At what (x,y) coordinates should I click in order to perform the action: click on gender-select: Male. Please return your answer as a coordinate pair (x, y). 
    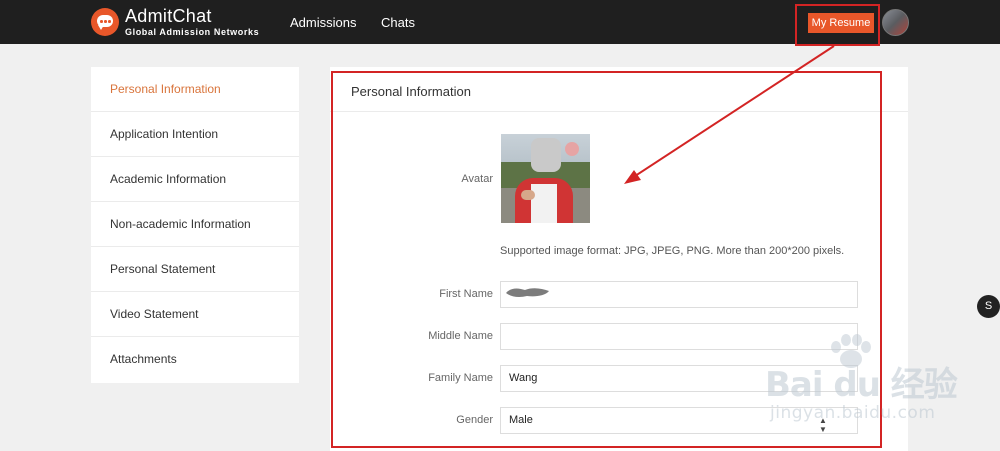
    Looking at the image, I should click on (679, 420).